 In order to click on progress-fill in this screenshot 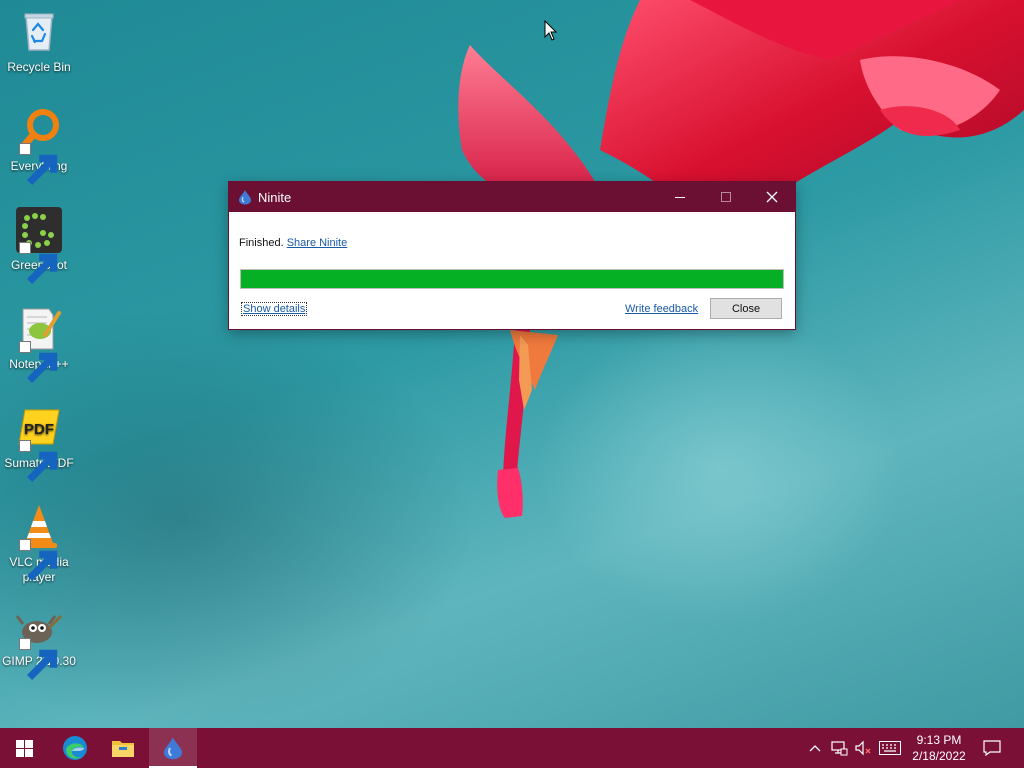, I will do `click(512, 279)`.